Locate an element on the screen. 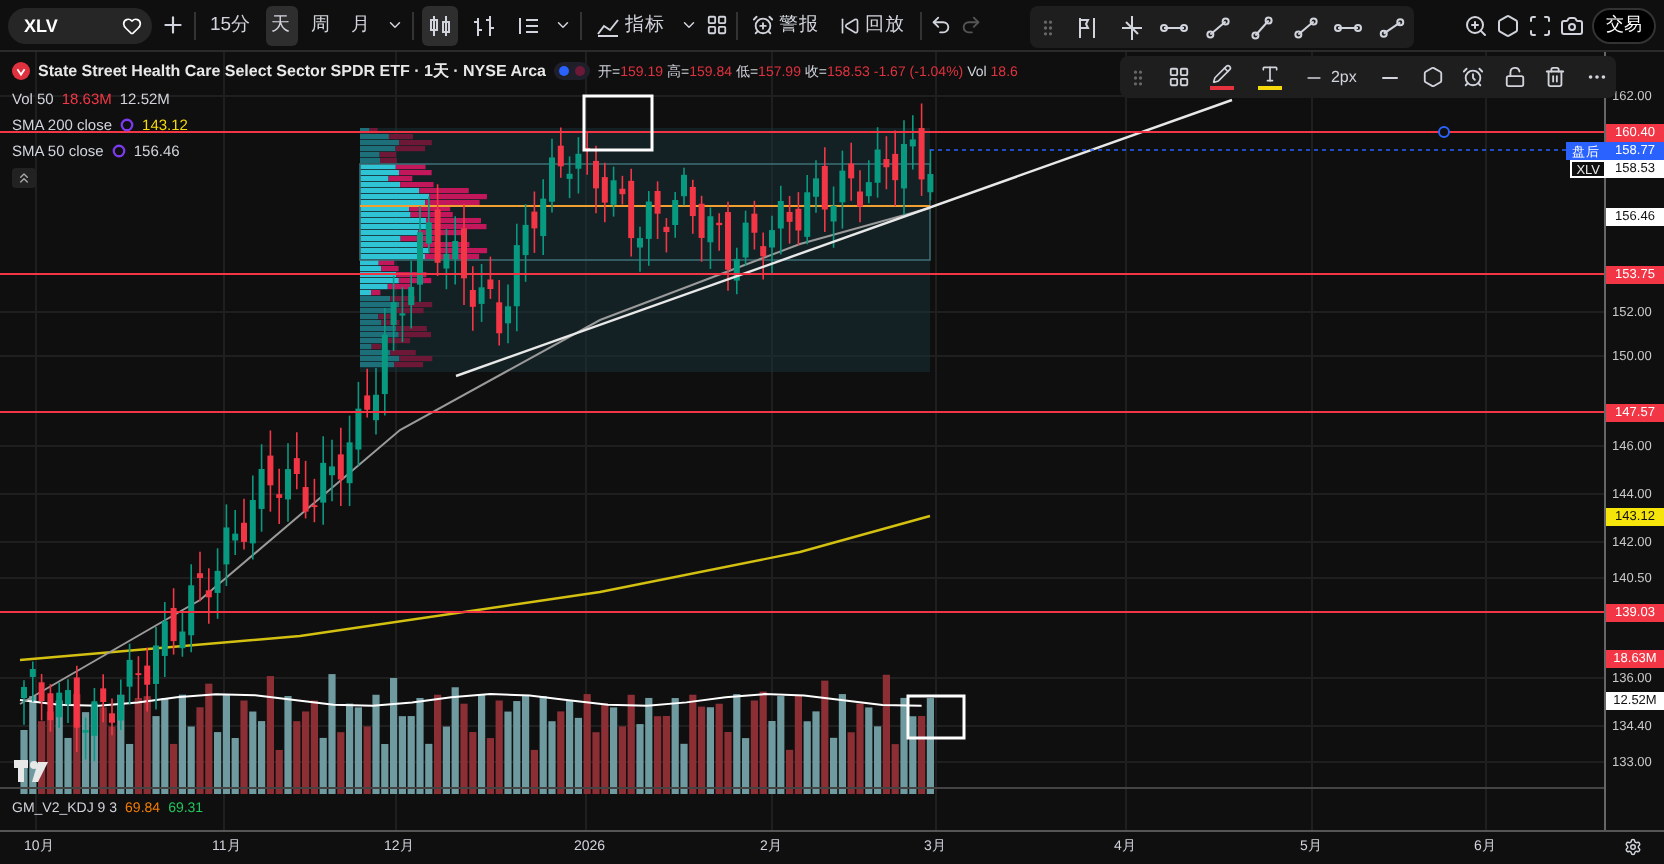 This screenshot has width=1664, height=864. interval-tab: 天 is located at coordinates (281, 25).